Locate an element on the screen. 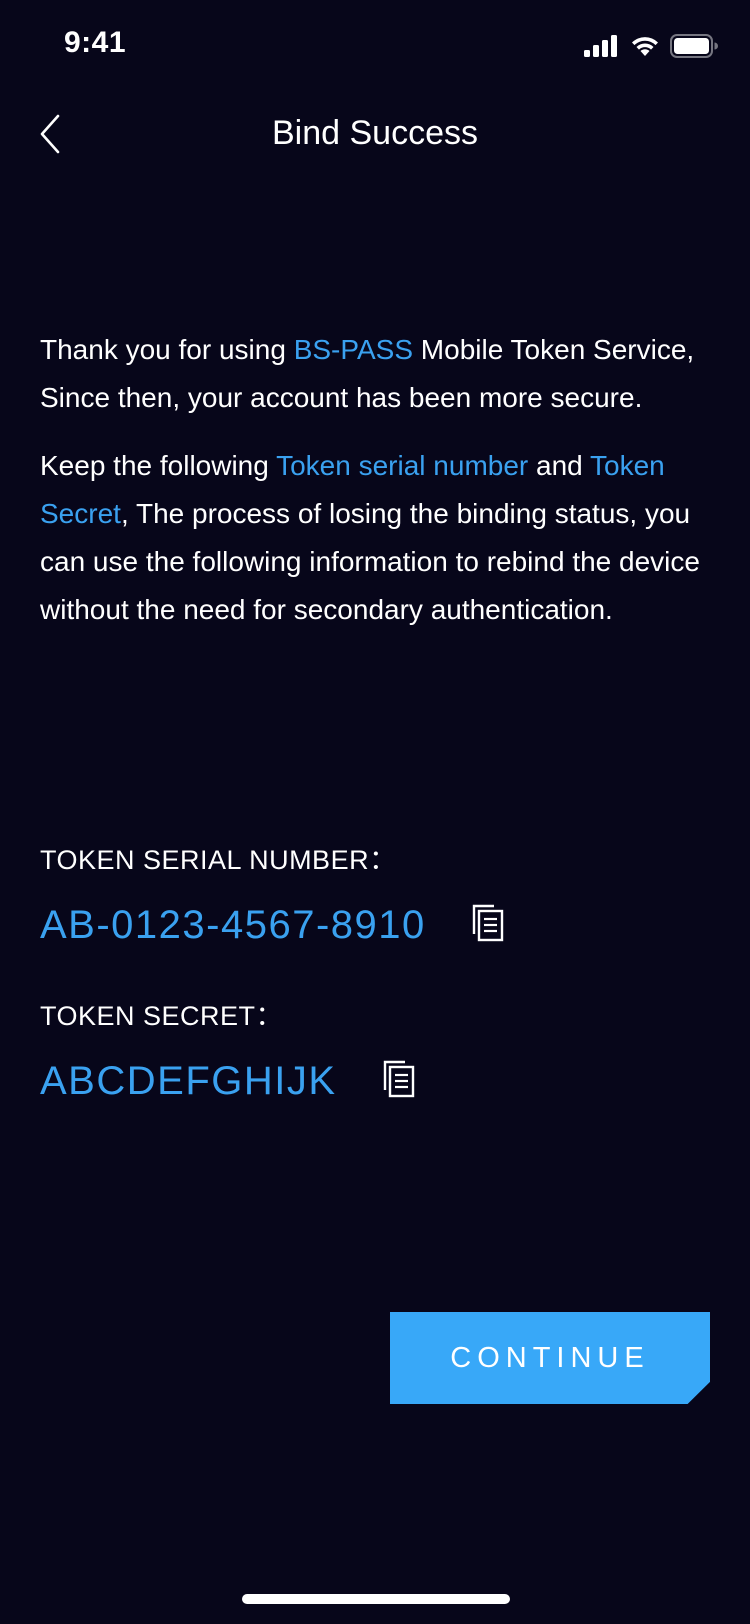  continue-button-label: CONTINUE is located at coordinates (550, 1357).